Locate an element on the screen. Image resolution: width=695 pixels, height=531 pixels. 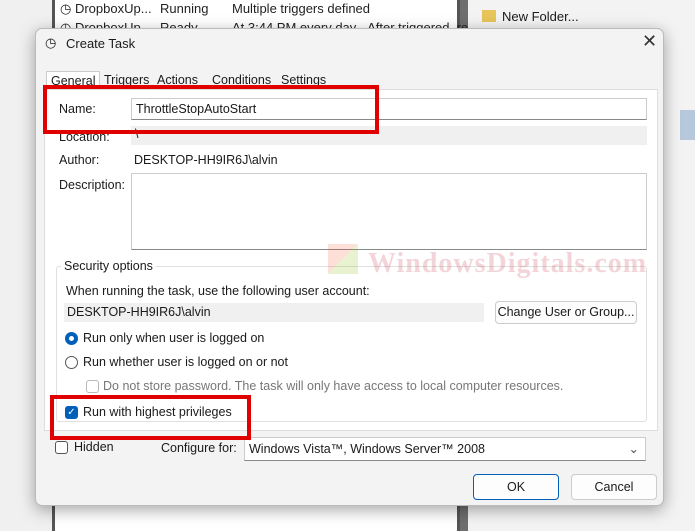
hidden-checkbox is located at coordinates (61, 447).